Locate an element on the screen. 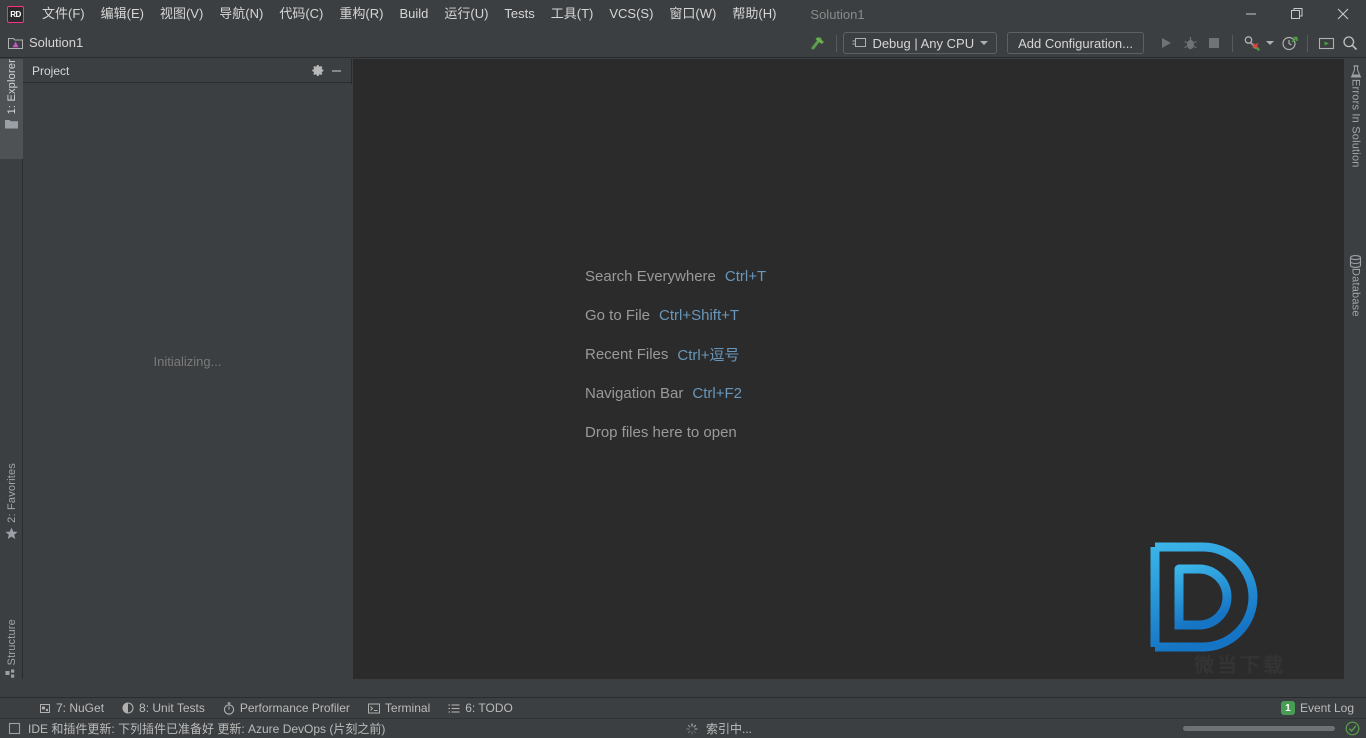 The width and height of the screenshot is (1366, 738). sidebar-item-favorites: 2: Favorites is located at coordinates (11, 517).